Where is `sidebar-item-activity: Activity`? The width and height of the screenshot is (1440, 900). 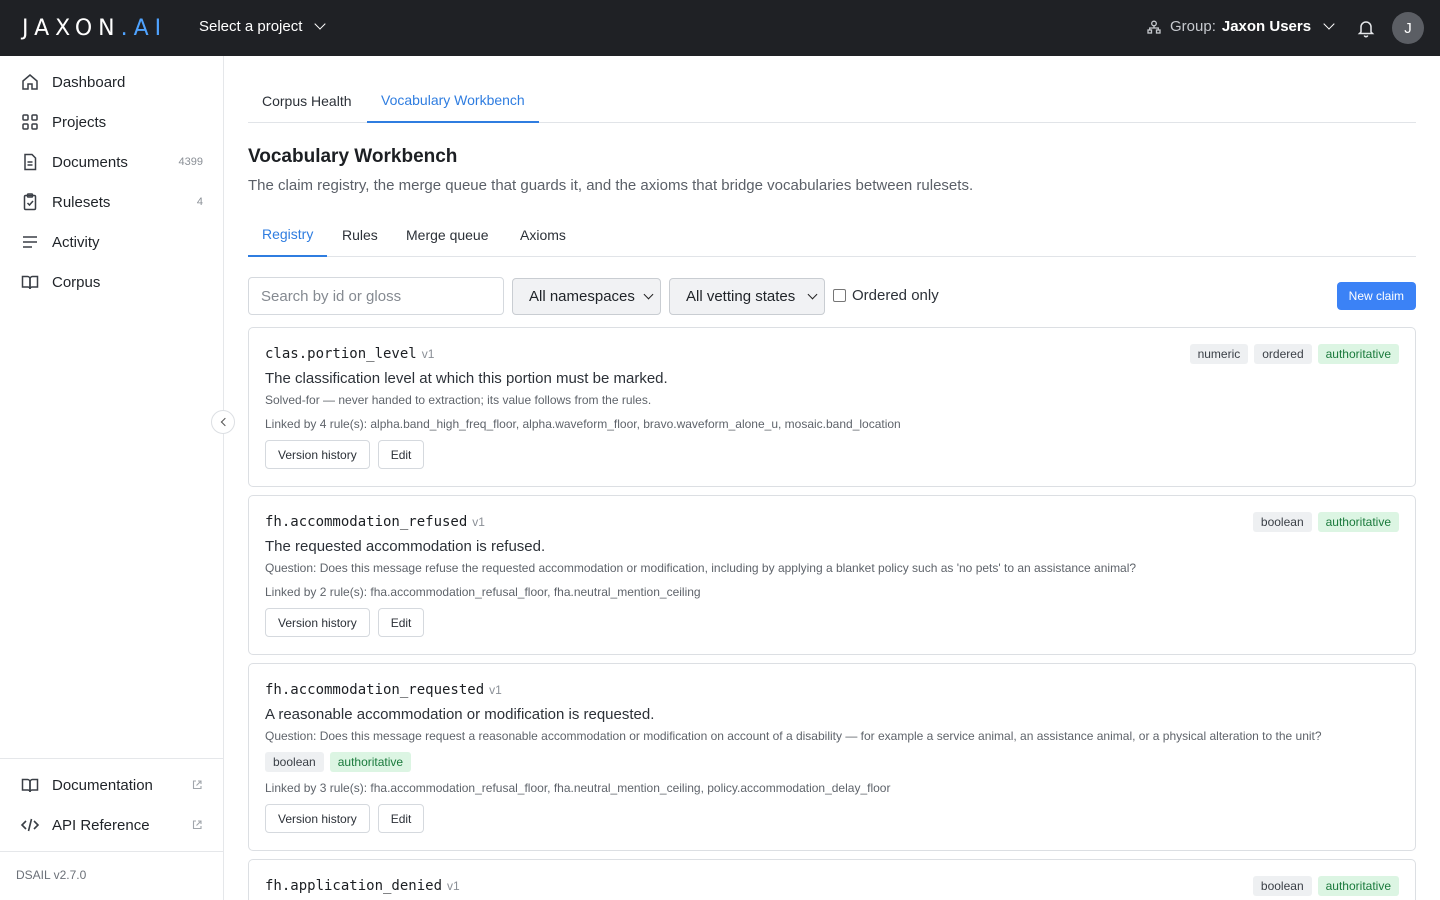 sidebar-item-activity: Activity is located at coordinates (111, 242).